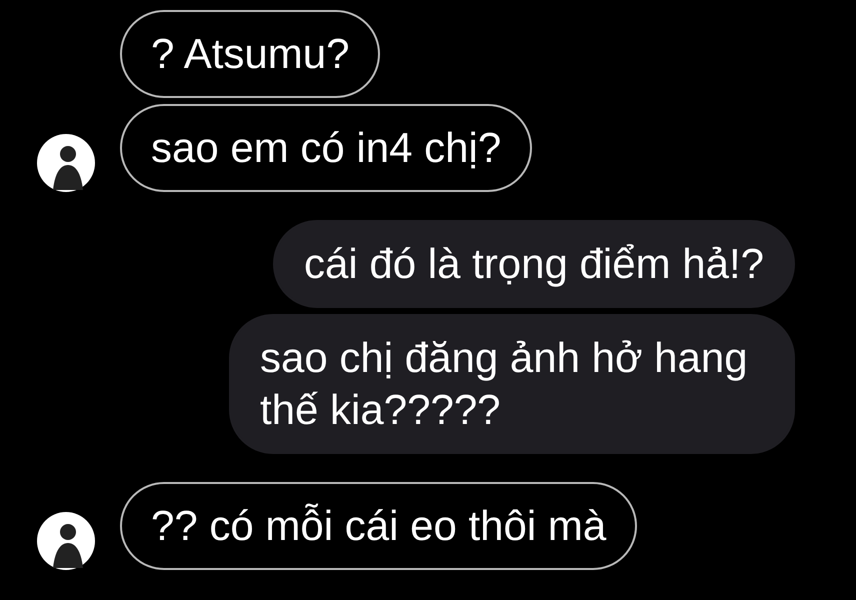  What do you see at coordinates (379, 526) in the screenshot?
I see `message-bubble: ?? có mỗi cái eo thôi mà` at bounding box center [379, 526].